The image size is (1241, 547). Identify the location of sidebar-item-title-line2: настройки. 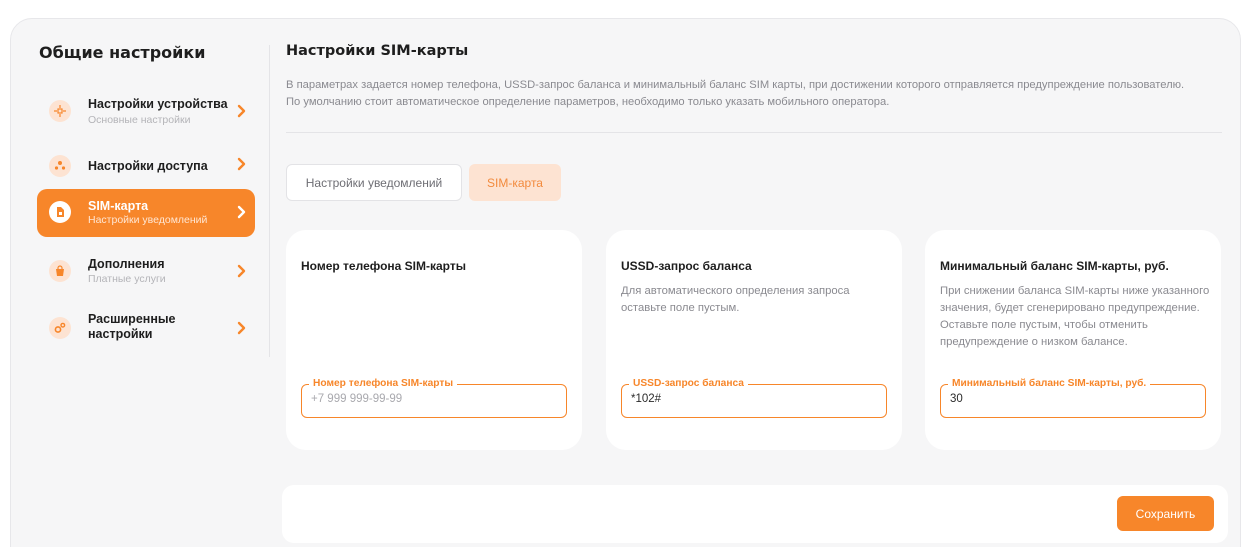
(120, 334).